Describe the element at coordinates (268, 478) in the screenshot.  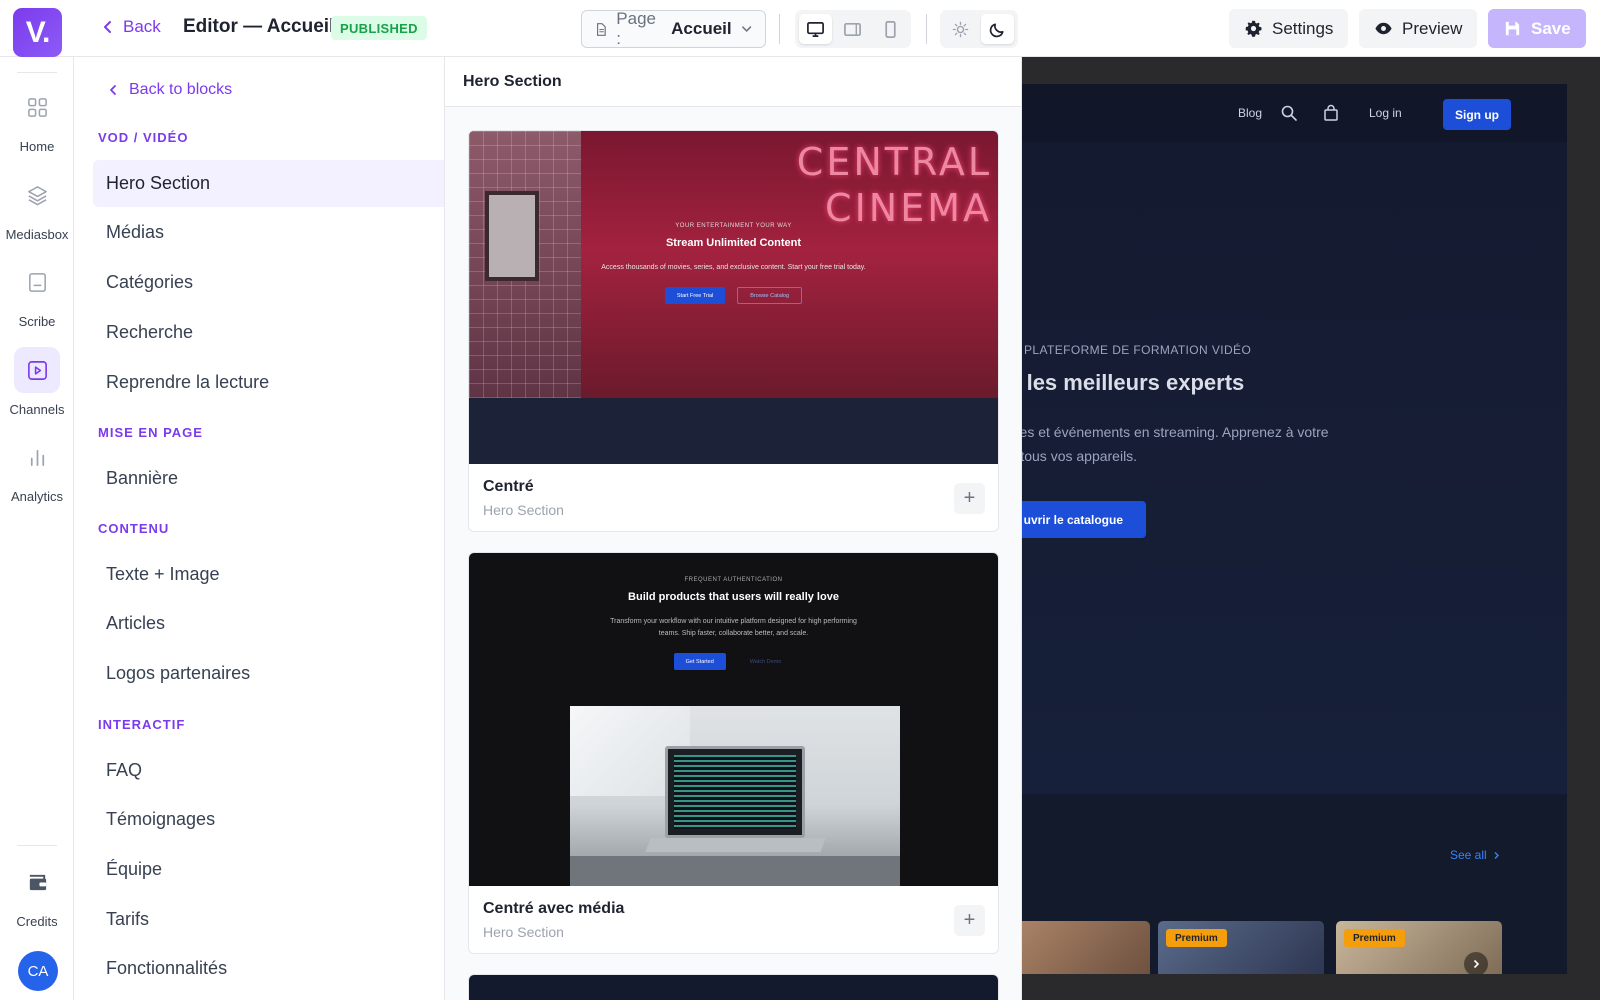
I see `block-item-banniere: Bannière` at that location.